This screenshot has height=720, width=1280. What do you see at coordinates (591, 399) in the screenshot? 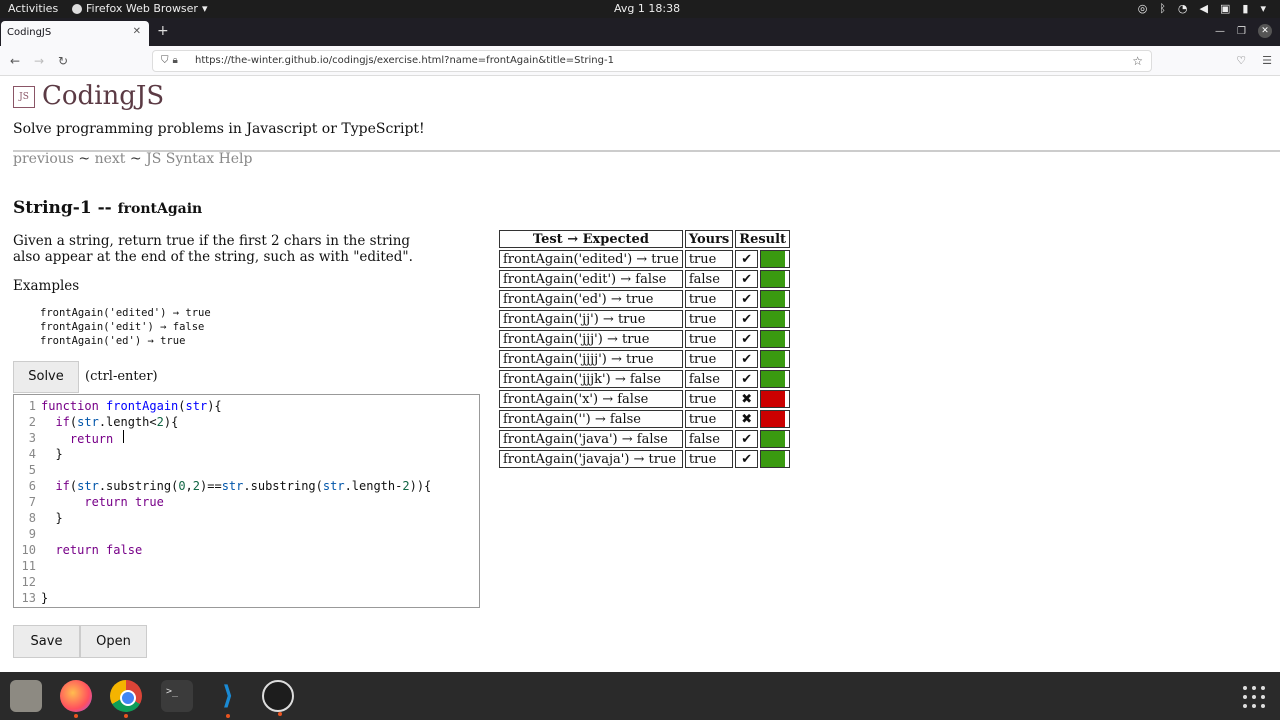
I see `test-cell: frontAgain('x') → false` at bounding box center [591, 399].